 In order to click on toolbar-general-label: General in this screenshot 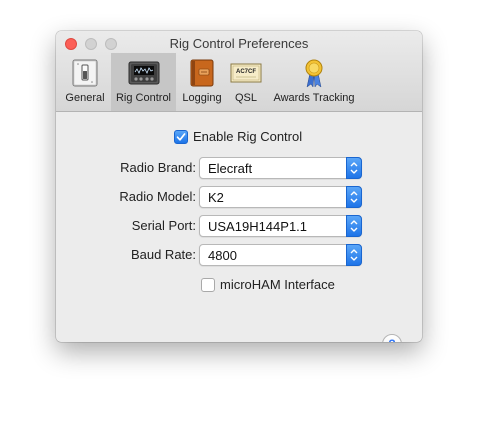, I will do `click(85, 98)`.